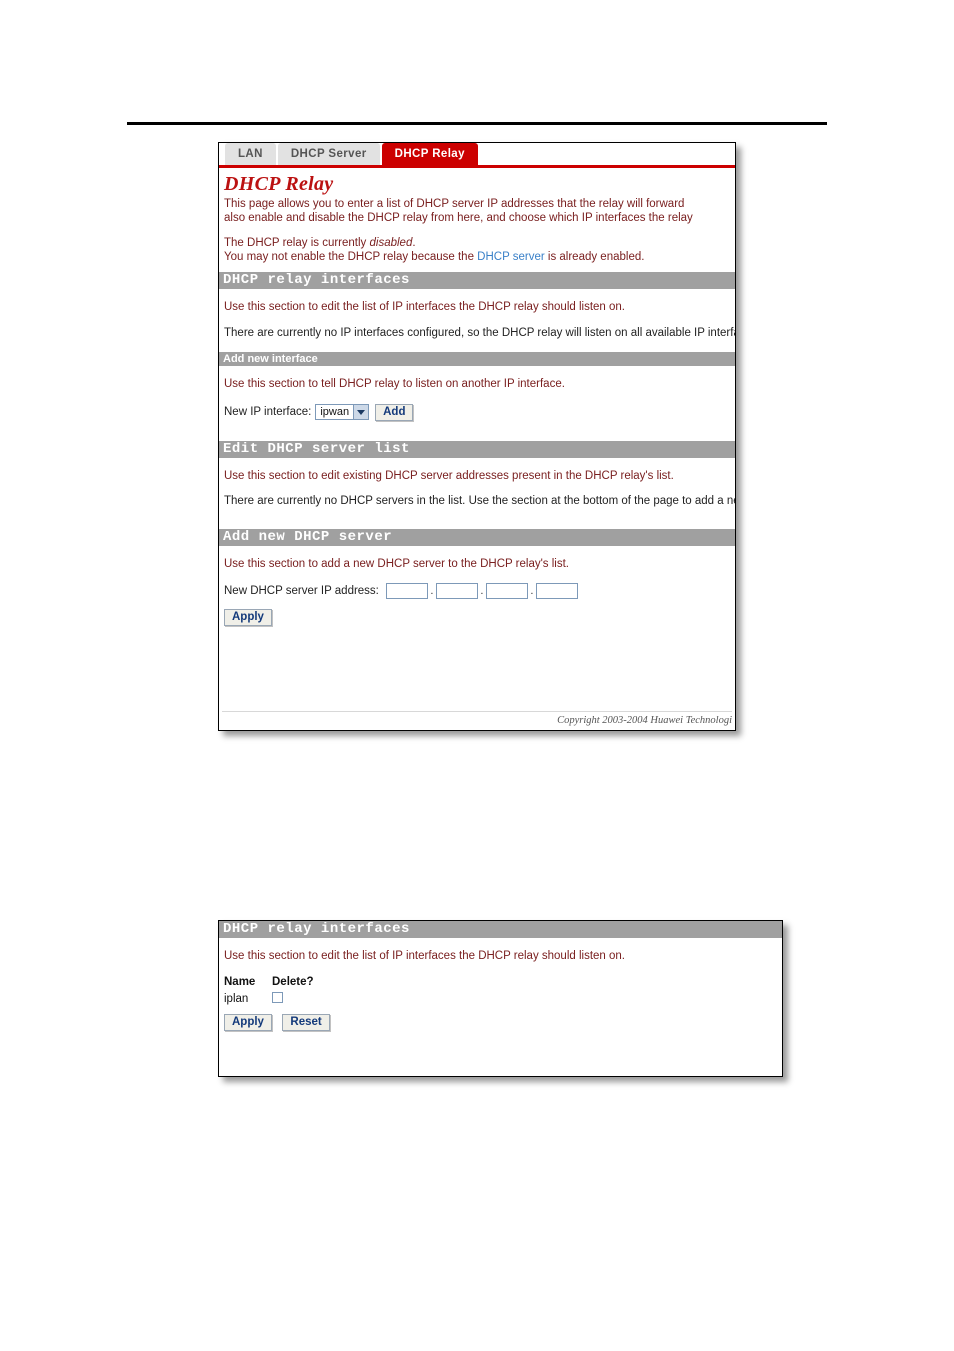 The height and width of the screenshot is (1351, 954). Describe the element at coordinates (479, 616) in the screenshot. I see `apply-row: Apply` at that location.